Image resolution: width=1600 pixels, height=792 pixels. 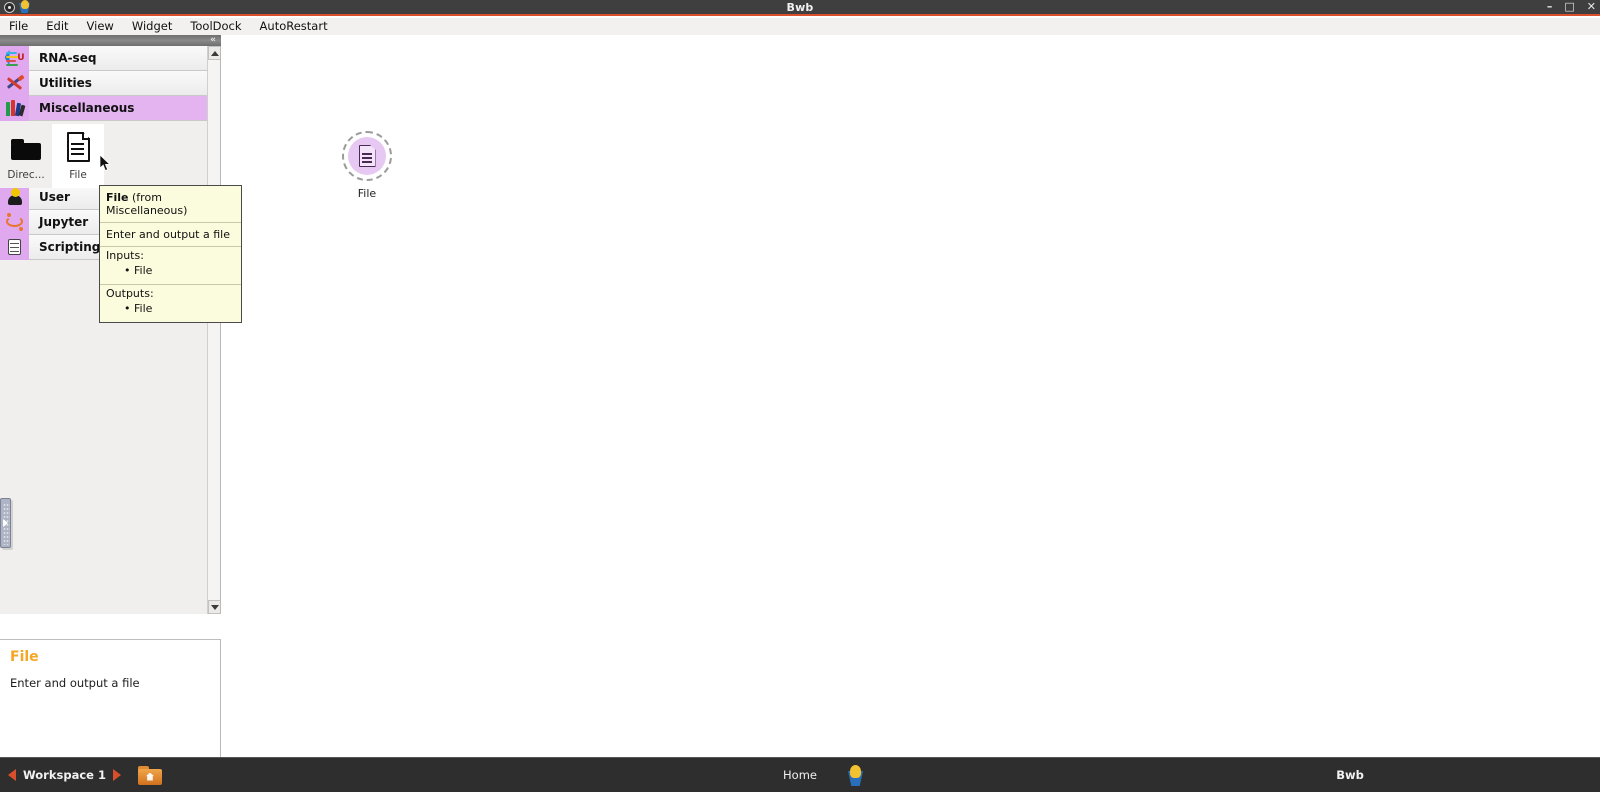 What do you see at coordinates (215, 26) in the screenshot?
I see `menu-item-tooldock: ToolDock` at bounding box center [215, 26].